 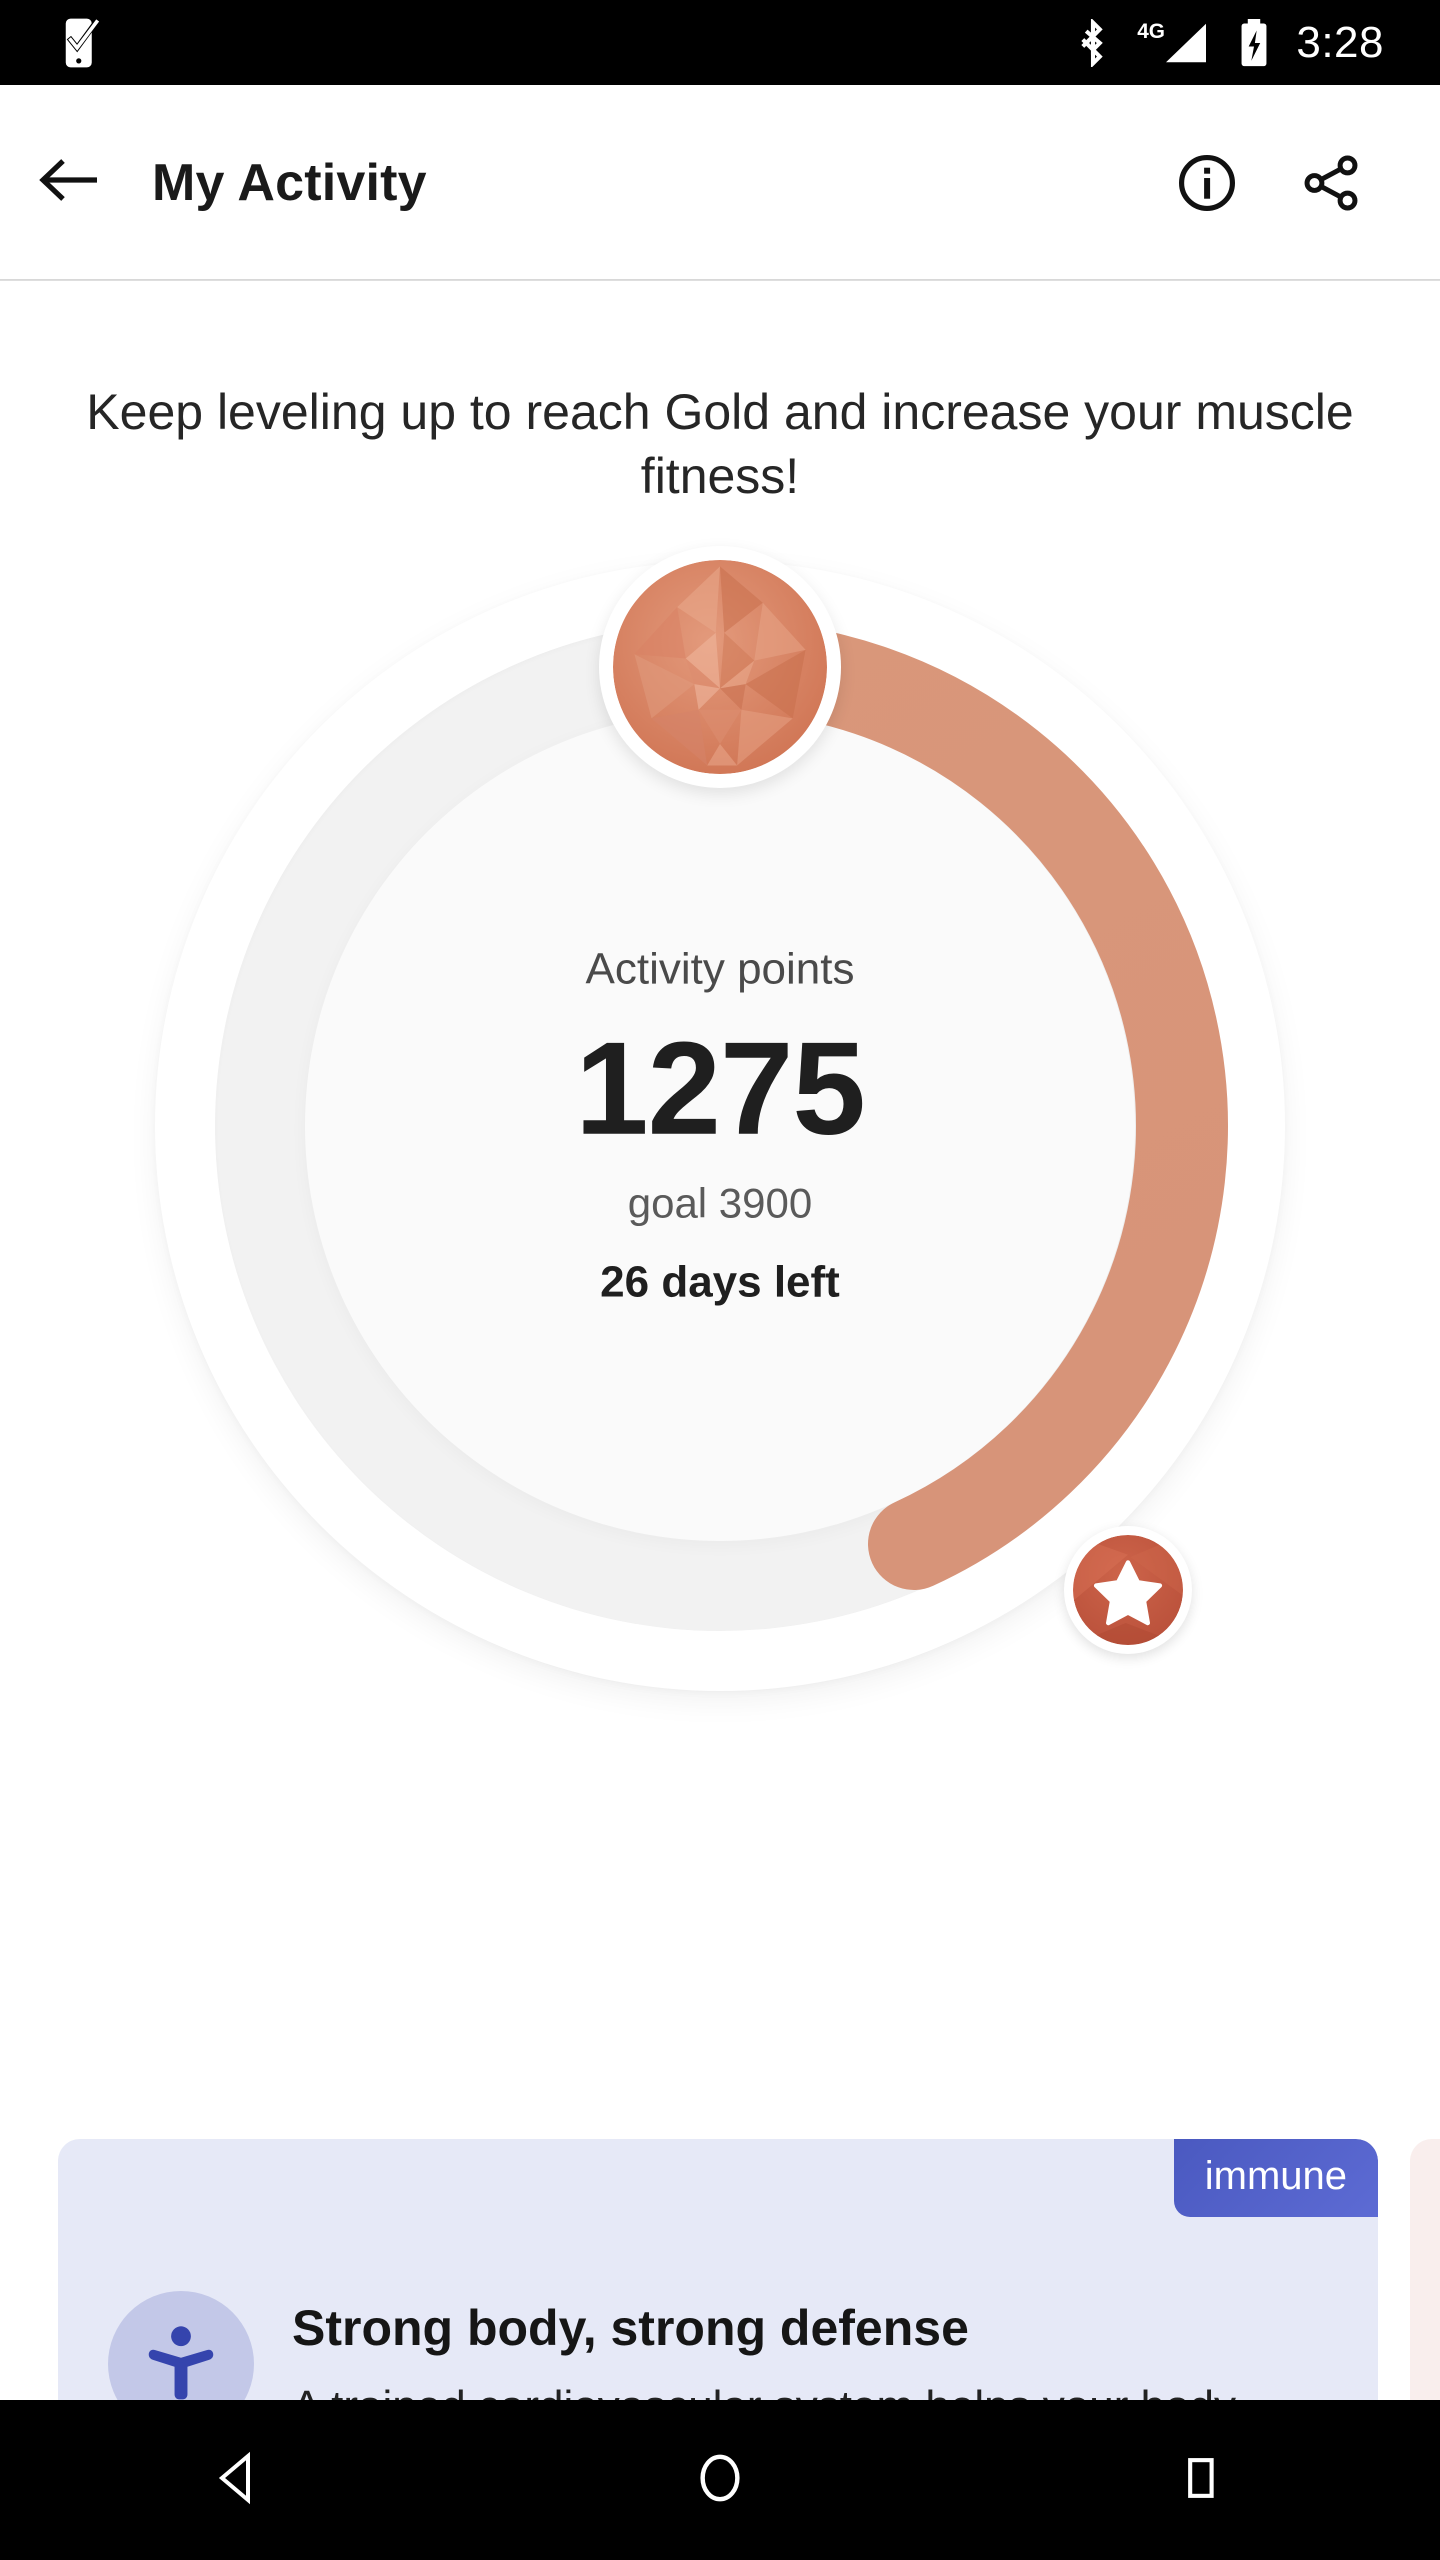 I want to click on signal-4g-icon: 4G, so click(x=1174, y=43).